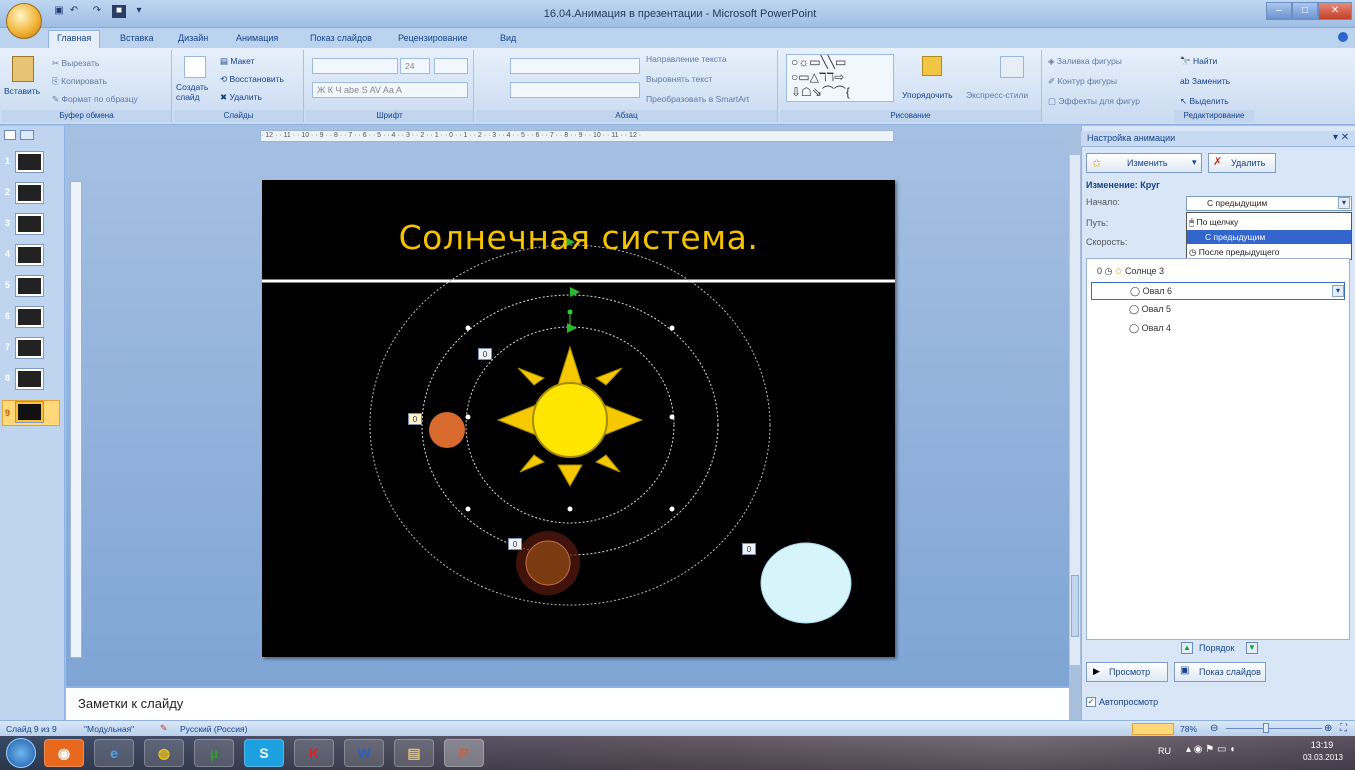  What do you see at coordinates (1269, 237) in the screenshot?
I see `option-with-previous: С предыдущим` at bounding box center [1269, 237].